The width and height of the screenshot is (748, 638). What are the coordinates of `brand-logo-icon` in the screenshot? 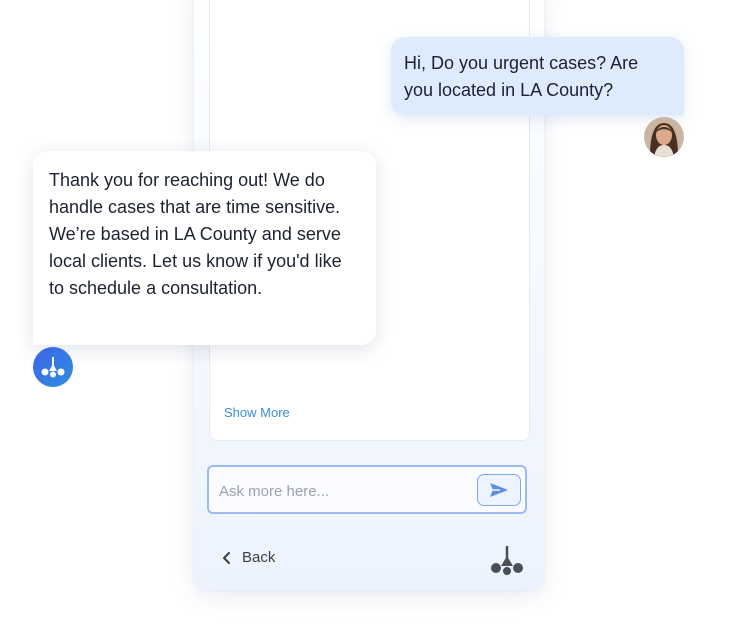 It's located at (507, 560).